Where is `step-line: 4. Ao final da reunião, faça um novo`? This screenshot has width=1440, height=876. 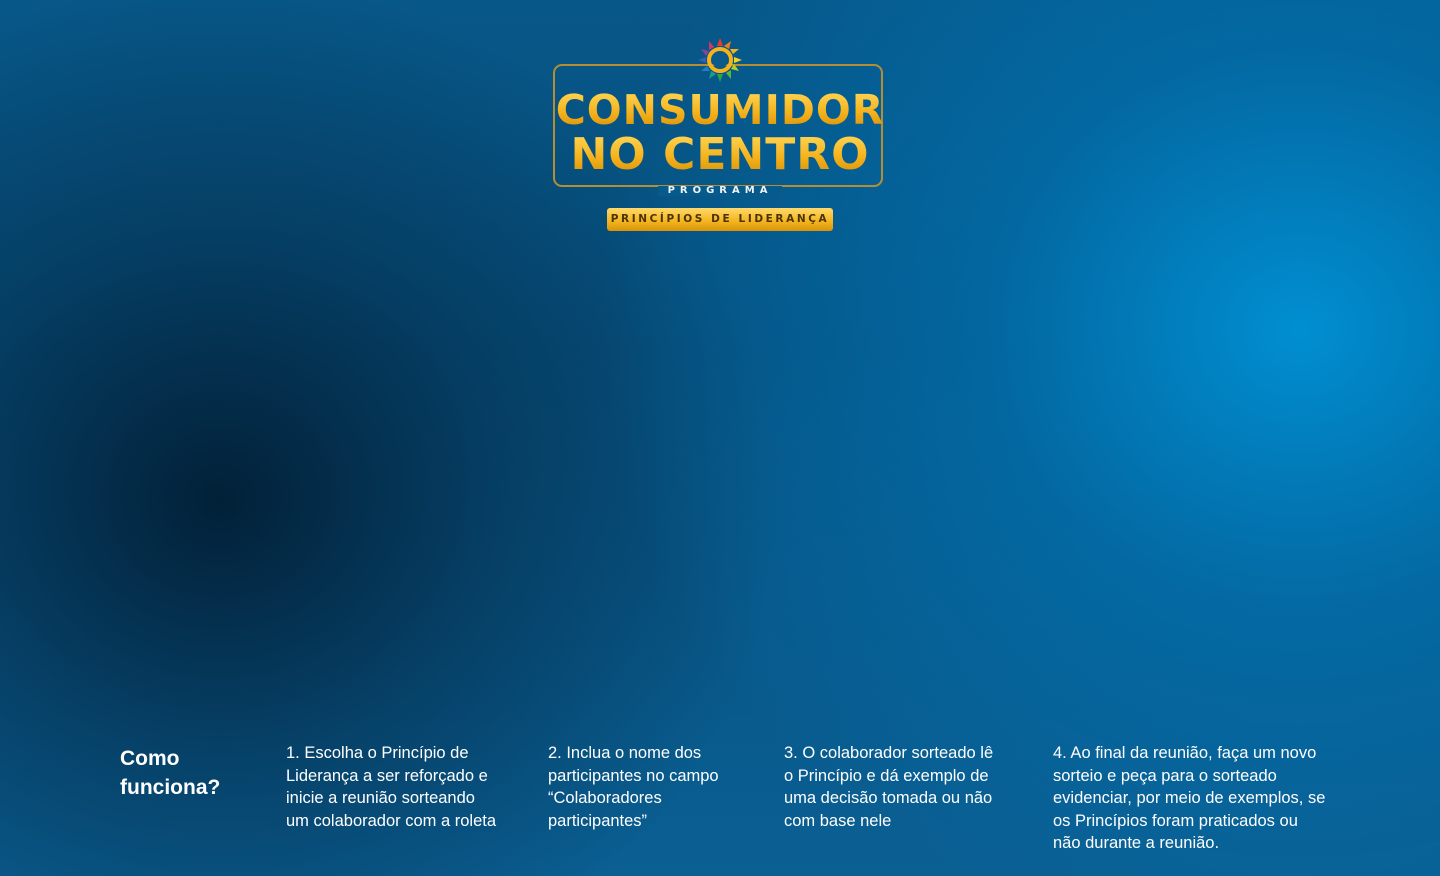
step-line: 4. Ao final da reunião, faça um novo is located at coordinates (1185, 753).